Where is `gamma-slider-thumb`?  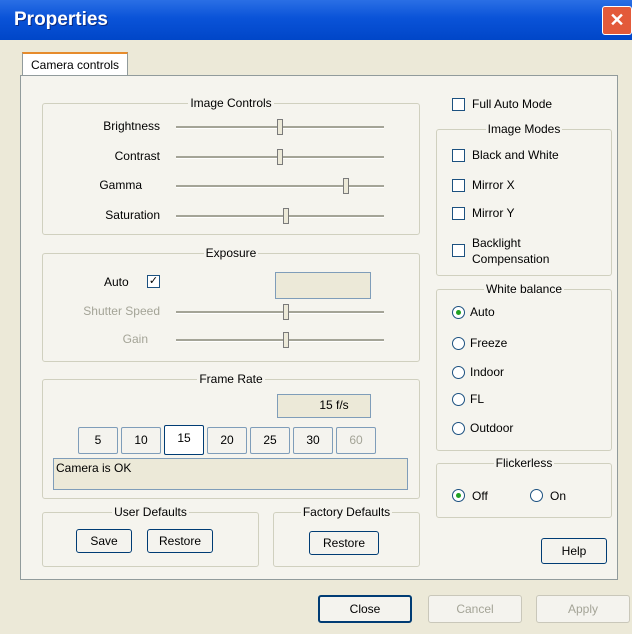 gamma-slider-thumb is located at coordinates (346, 186).